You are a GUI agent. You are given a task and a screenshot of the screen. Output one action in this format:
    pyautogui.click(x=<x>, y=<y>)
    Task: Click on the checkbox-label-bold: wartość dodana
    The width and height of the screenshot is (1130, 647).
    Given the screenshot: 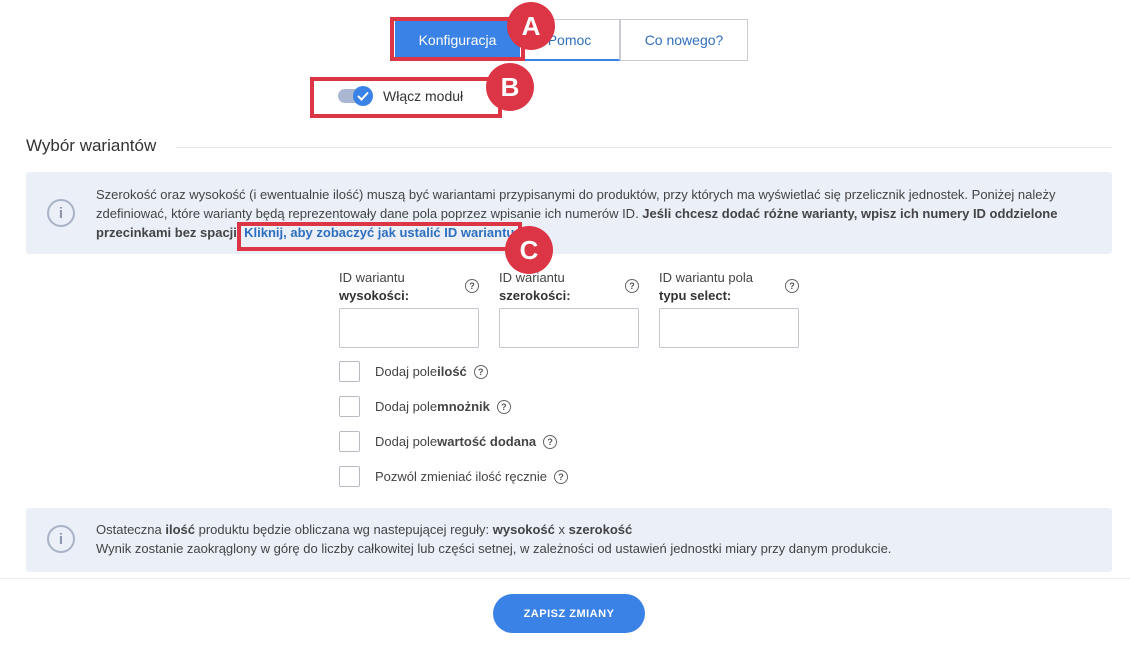 What is the action you would take?
    pyautogui.click(x=487, y=441)
    